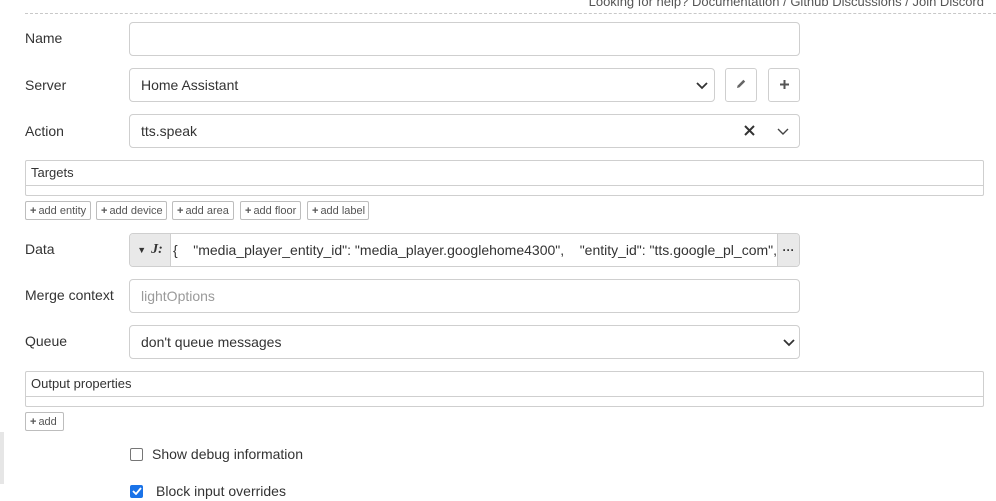 The image size is (996, 501). I want to click on caret-down-icon: ▼, so click(142, 250).